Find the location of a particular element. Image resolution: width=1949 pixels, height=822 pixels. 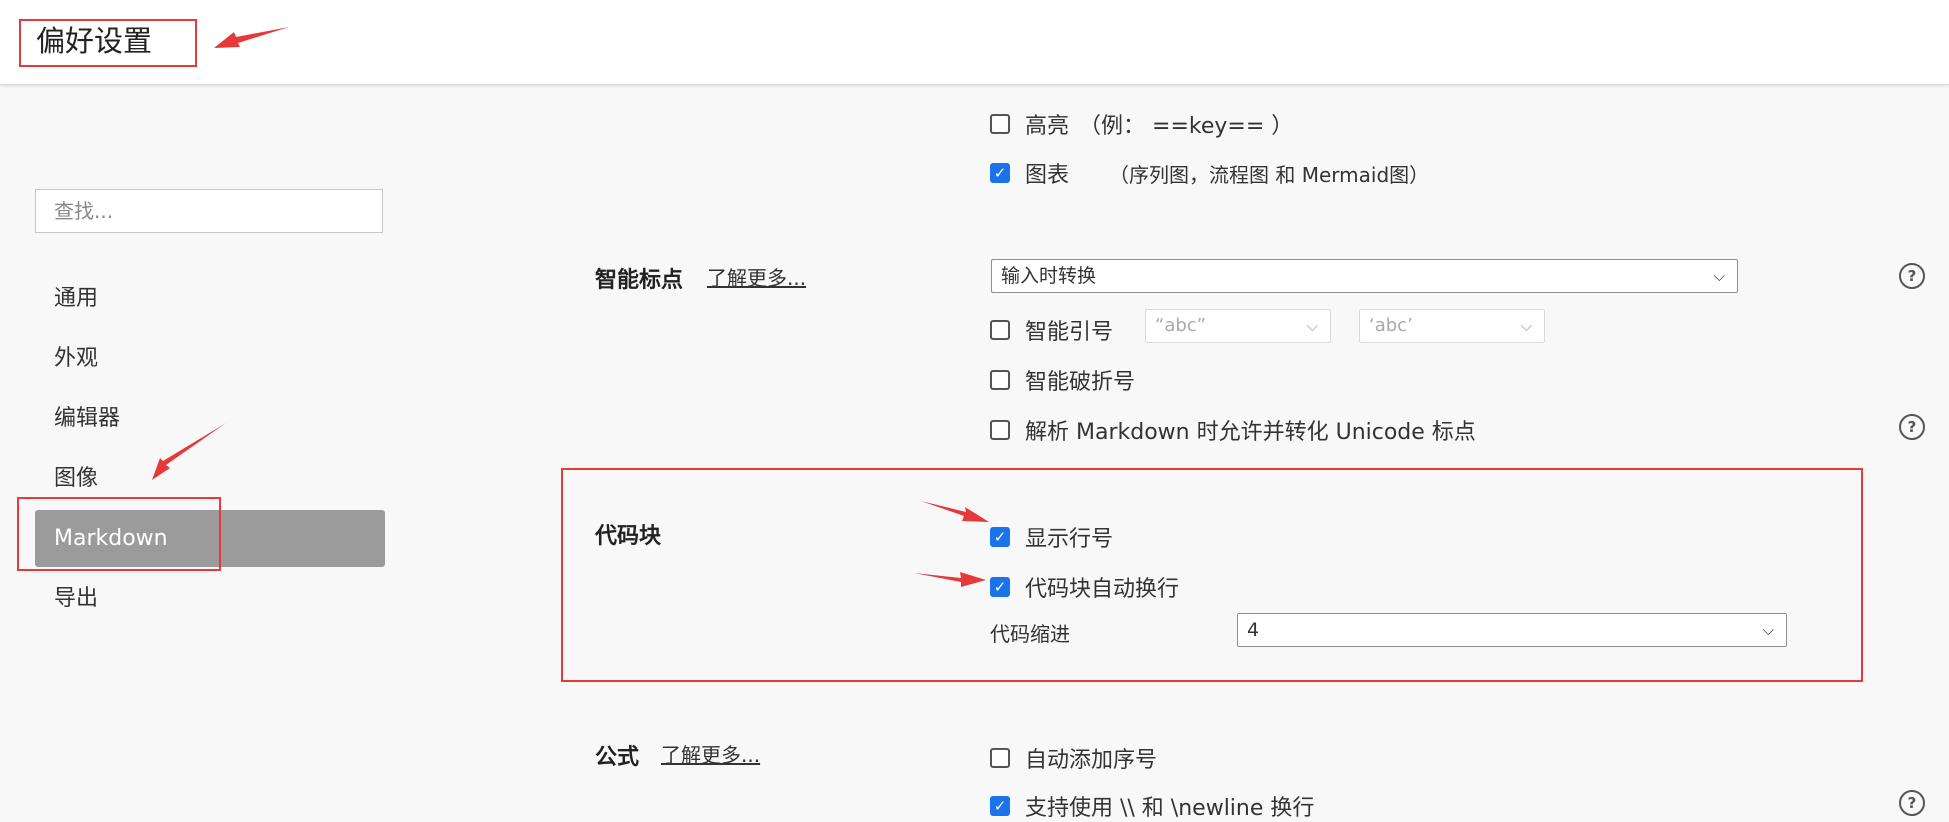

math-title: 公式 is located at coordinates (617, 757).